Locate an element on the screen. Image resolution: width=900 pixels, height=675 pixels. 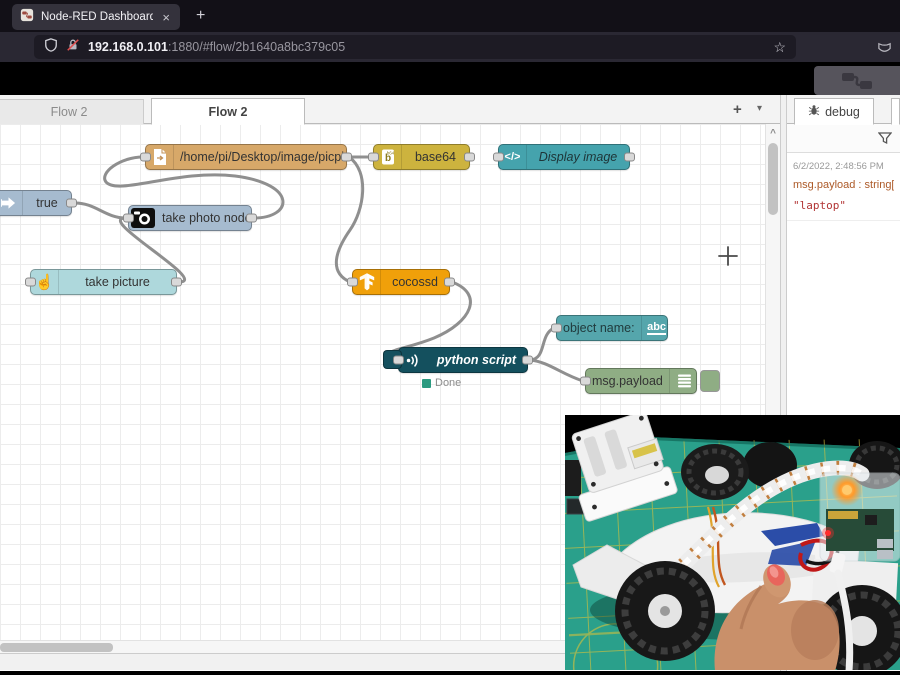
node-display-image: </> Display image is located at coordinates (564, 157).